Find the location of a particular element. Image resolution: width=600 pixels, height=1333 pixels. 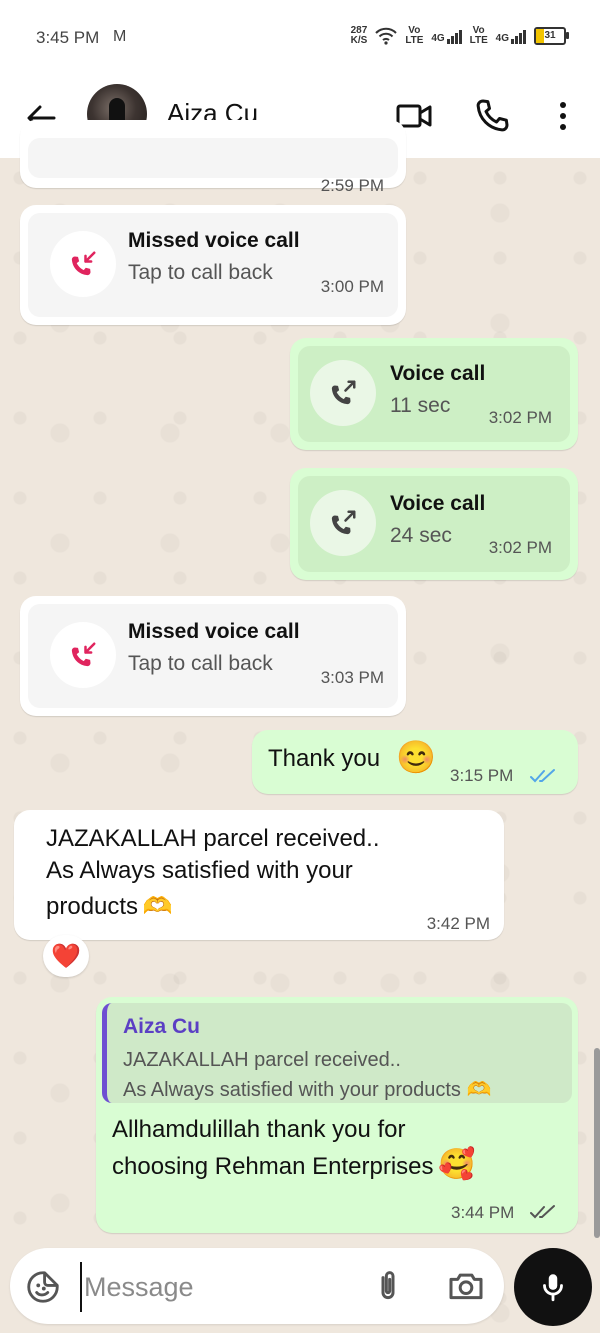

network-type-2-label: 4G is located at coordinates (502, 38).